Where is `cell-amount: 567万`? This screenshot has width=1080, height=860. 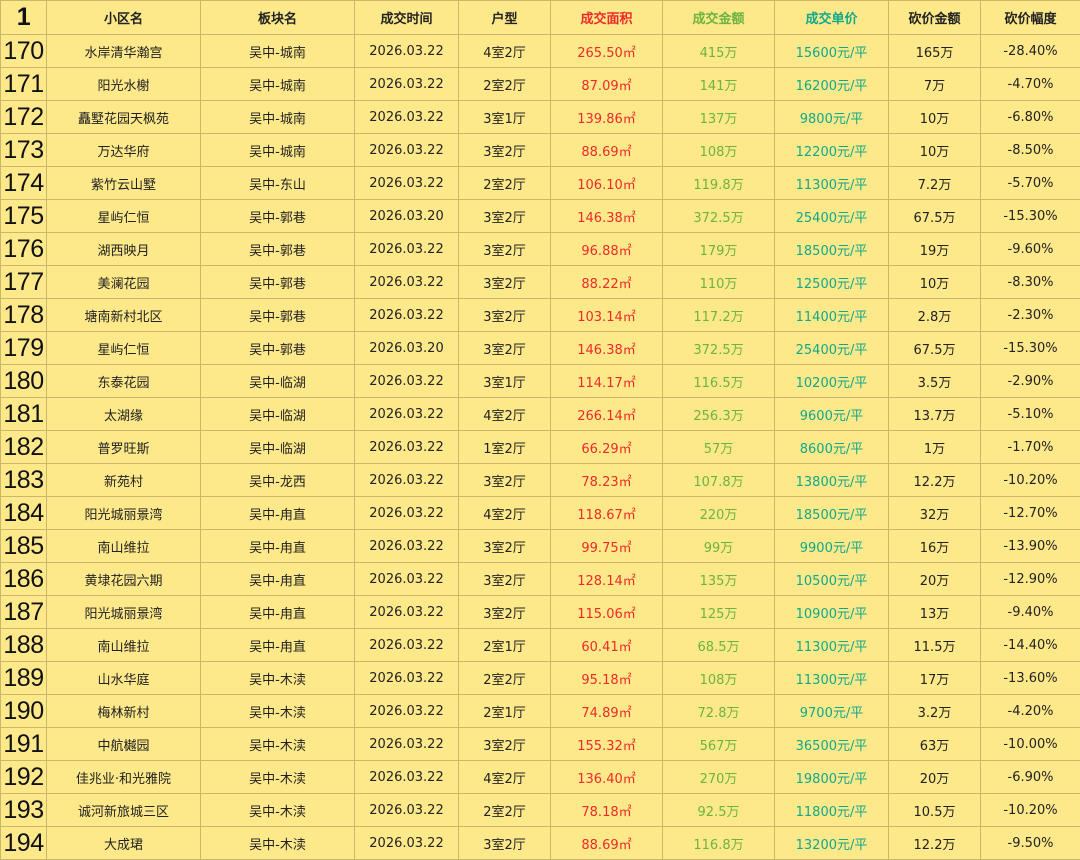
cell-amount: 567万 is located at coordinates (719, 744).